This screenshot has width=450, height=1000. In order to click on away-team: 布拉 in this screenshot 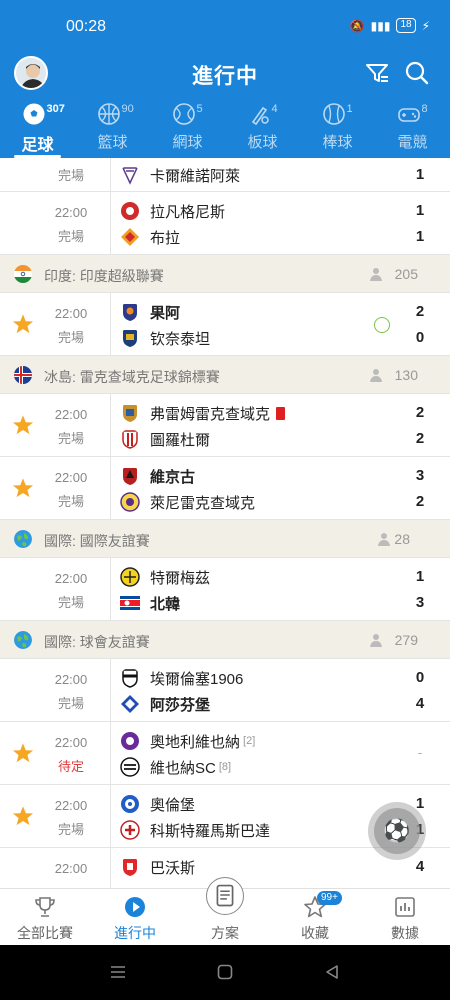, I will do `click(150, 237)`.